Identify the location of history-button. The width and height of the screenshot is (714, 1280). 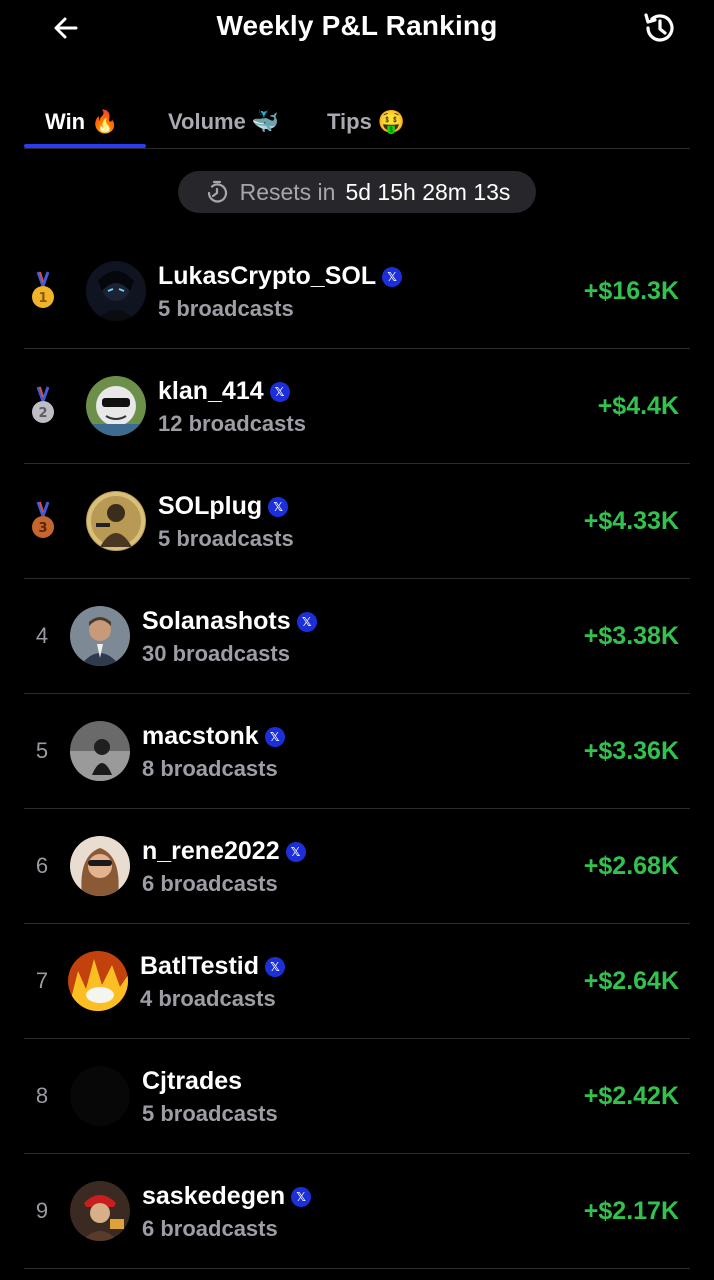
(660, 28).